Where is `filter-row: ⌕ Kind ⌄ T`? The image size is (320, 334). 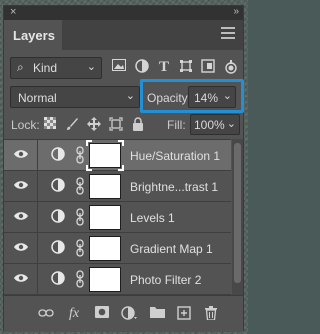 filter-row: ⌕ Kind ⌄ T is located at coordinates (123, 67).